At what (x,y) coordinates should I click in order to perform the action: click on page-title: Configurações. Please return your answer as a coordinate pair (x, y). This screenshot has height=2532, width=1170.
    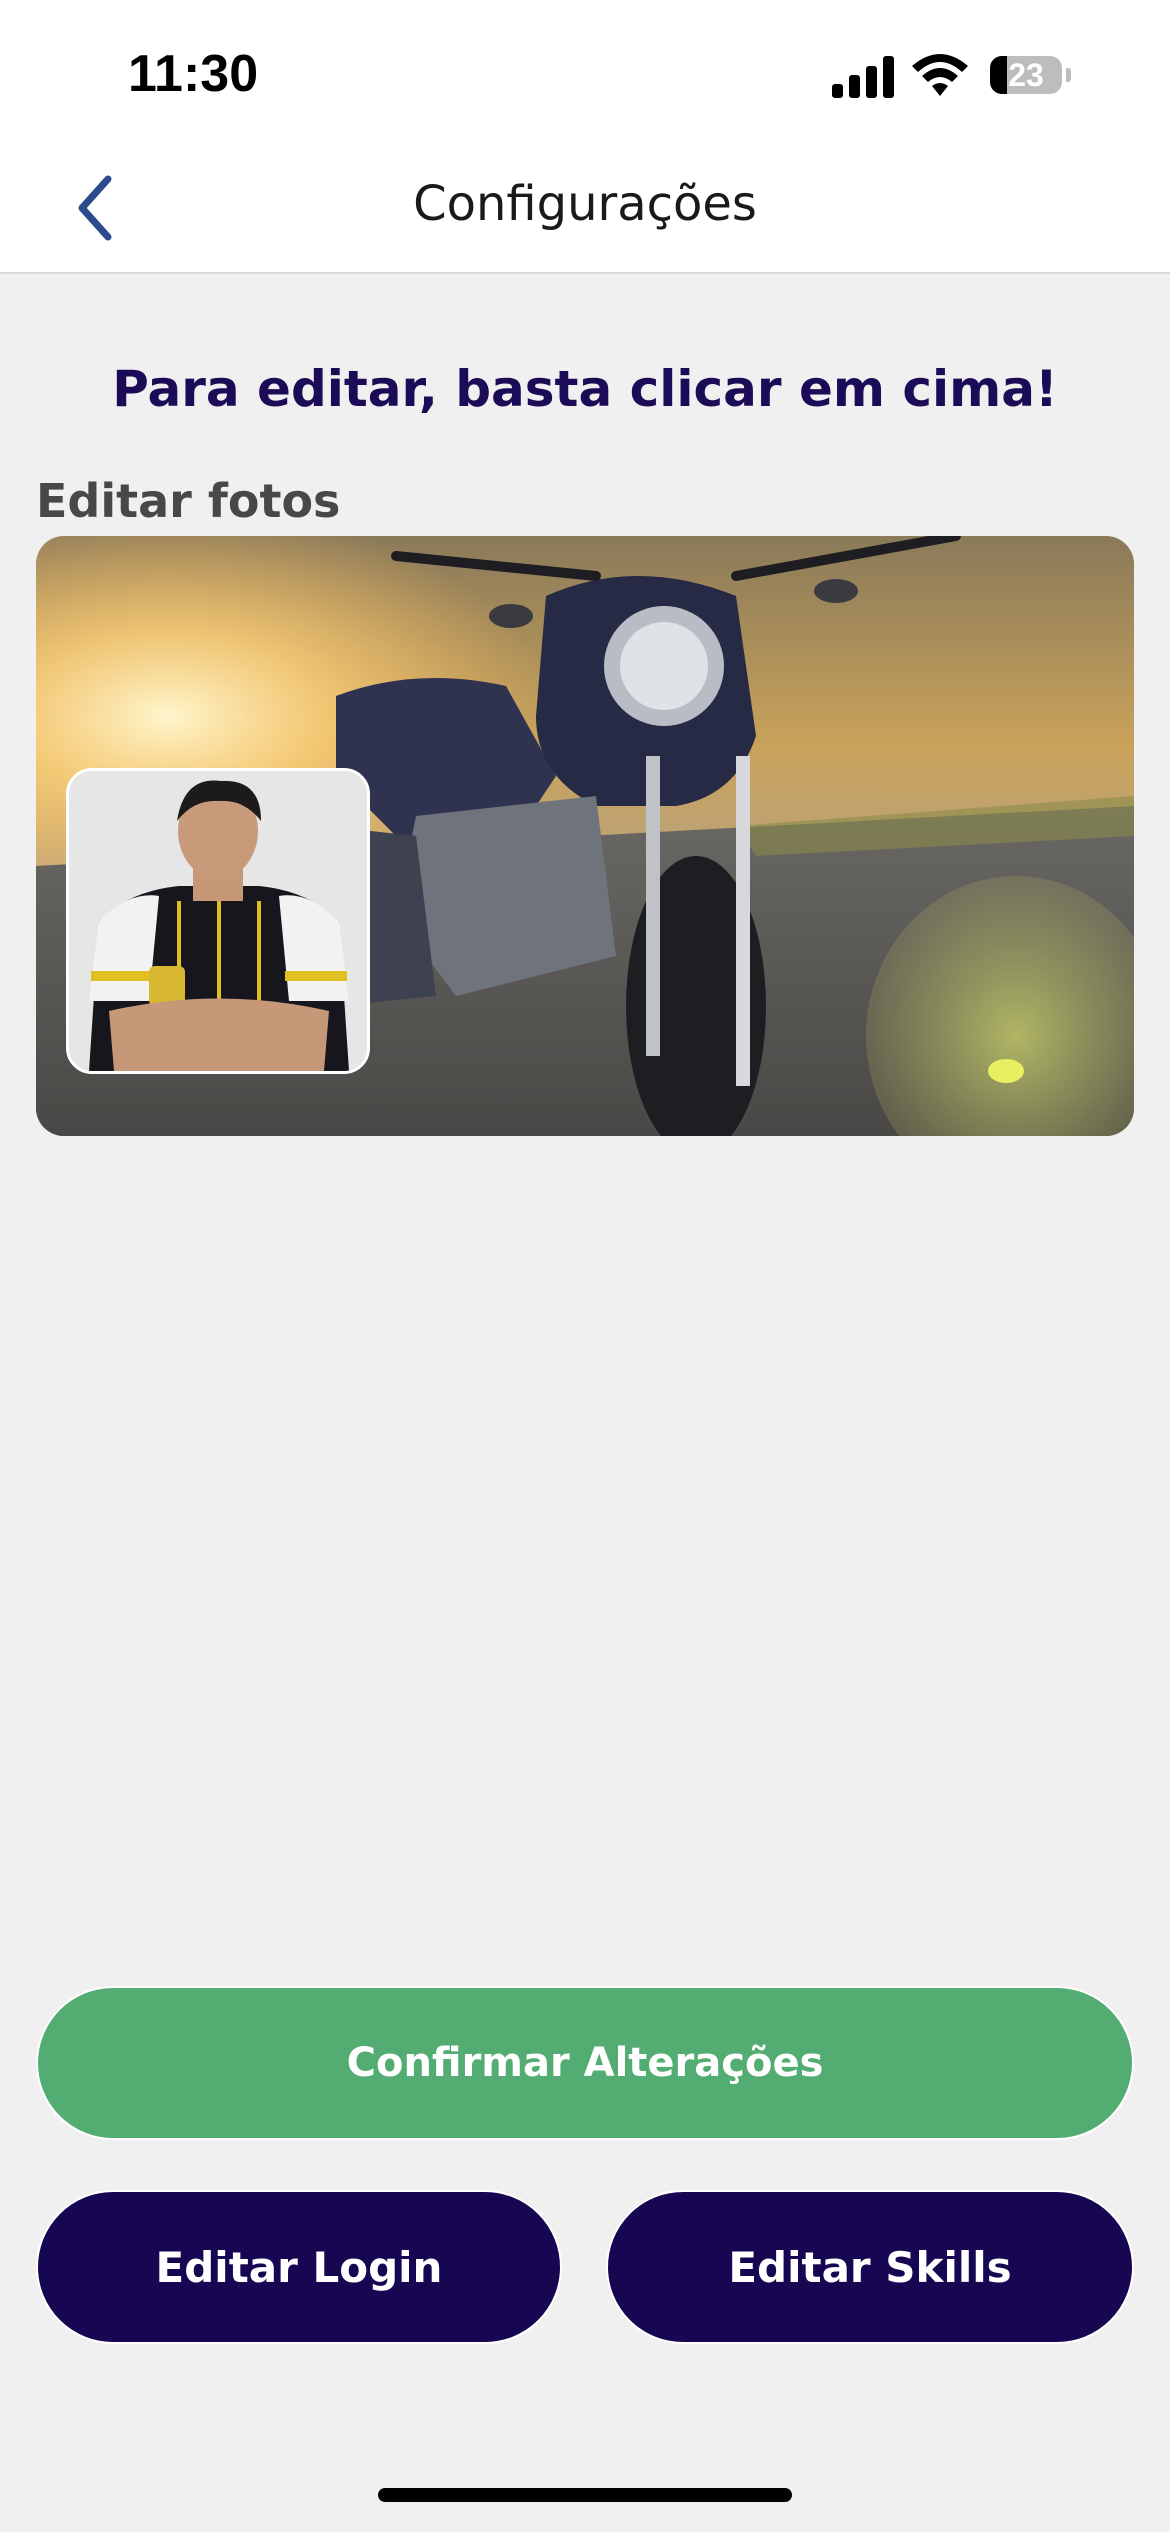
    Looking at the image, I should click on (585, 204).